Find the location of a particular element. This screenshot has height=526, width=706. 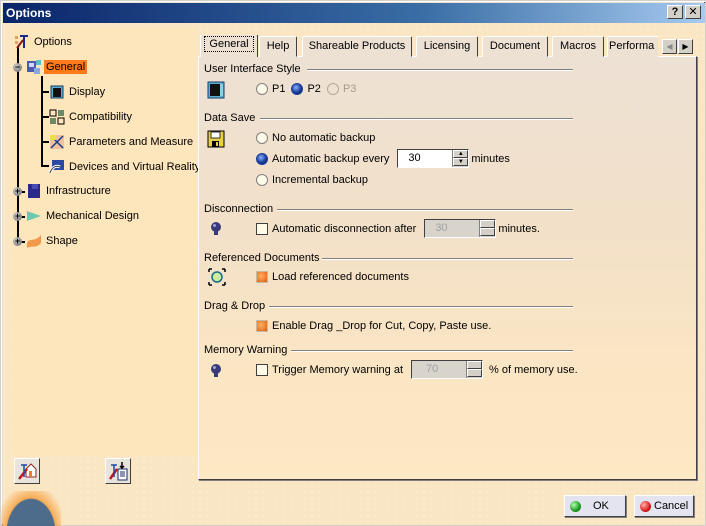

radio-automatic-backup: Automatic backup every 30 ▲ ▼ minutes is located at coordinates (383, 158).